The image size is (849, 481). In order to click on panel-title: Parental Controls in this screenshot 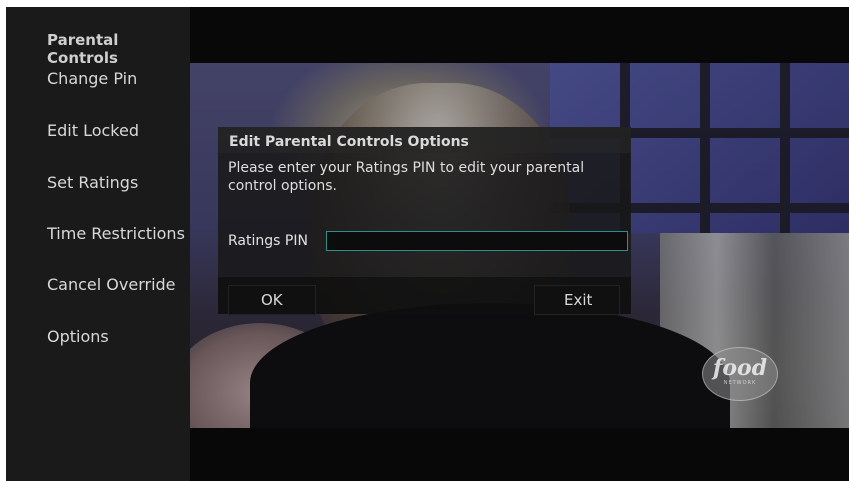, I will do `click(83, 49)`.